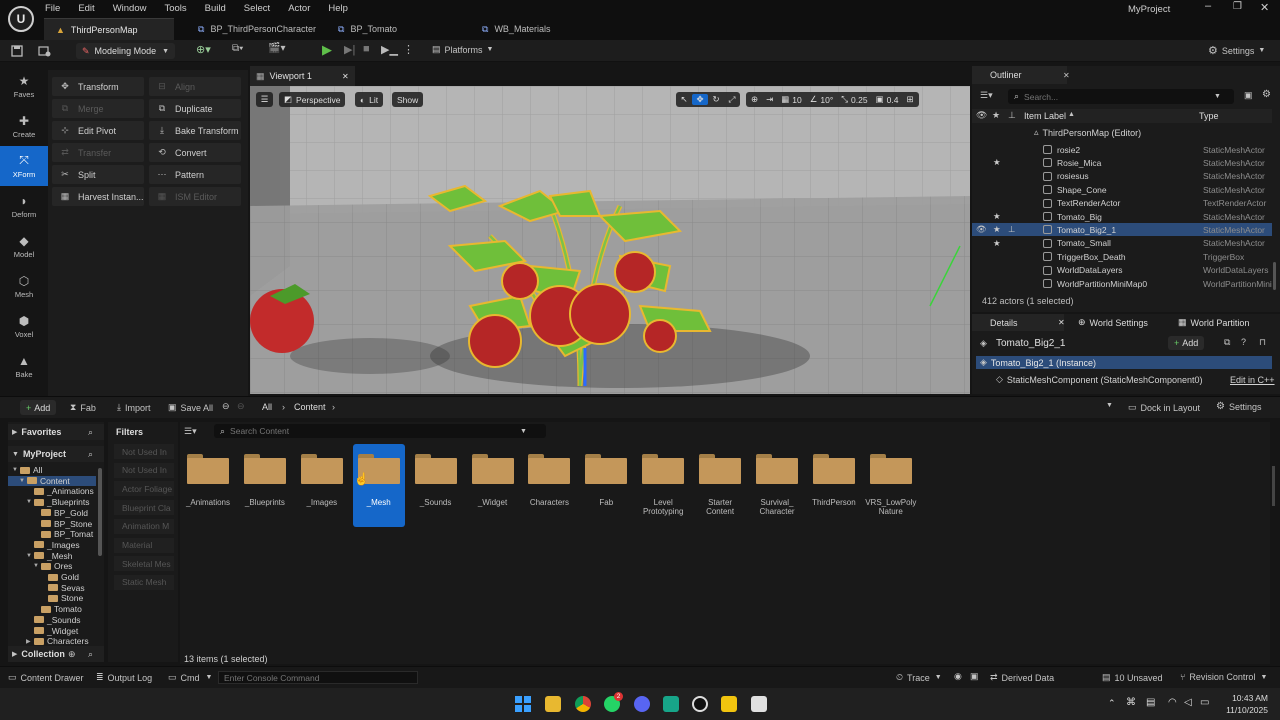 This screenshot has height=720, width=1280. What do you see at coordinates (1087, 132) in the screenshot?
I see `outliner-root: ▵ ThirdPersonMap (Editor)` at bounding box center [1087, 132].